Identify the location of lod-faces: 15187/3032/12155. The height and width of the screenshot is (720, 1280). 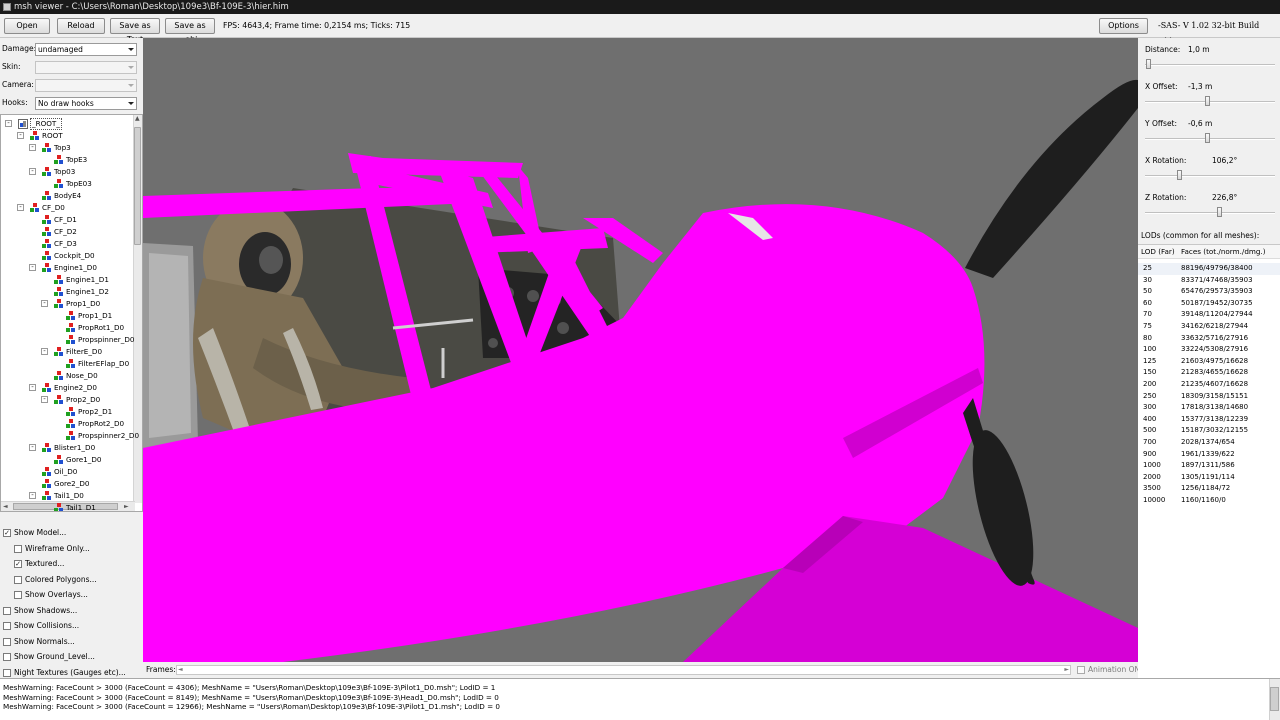
(1215, 430).